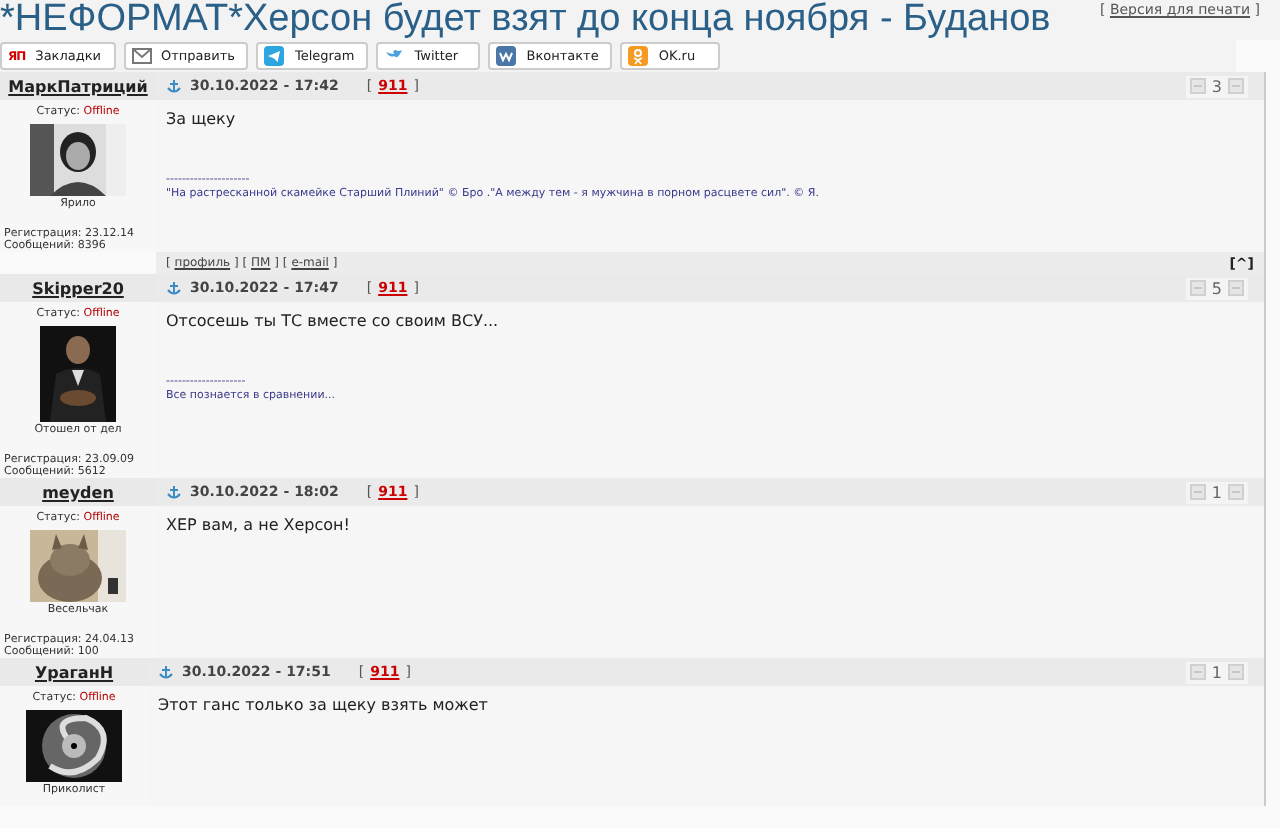 The width and height of the screenshot is (1280, 828). What do you see at coordinates (78, 288) in the screenshot?
I see `author-name: Skipper20` at bounding box center [78, 288].